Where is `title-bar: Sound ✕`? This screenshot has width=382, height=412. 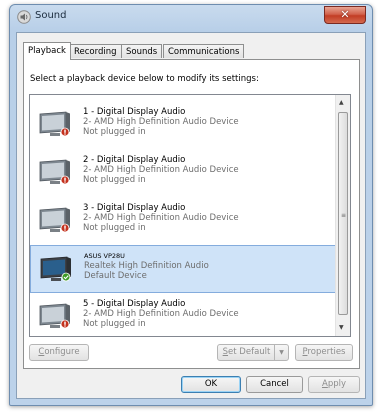
title-bar: Sound ✕ is located at coordinates (191, 17).